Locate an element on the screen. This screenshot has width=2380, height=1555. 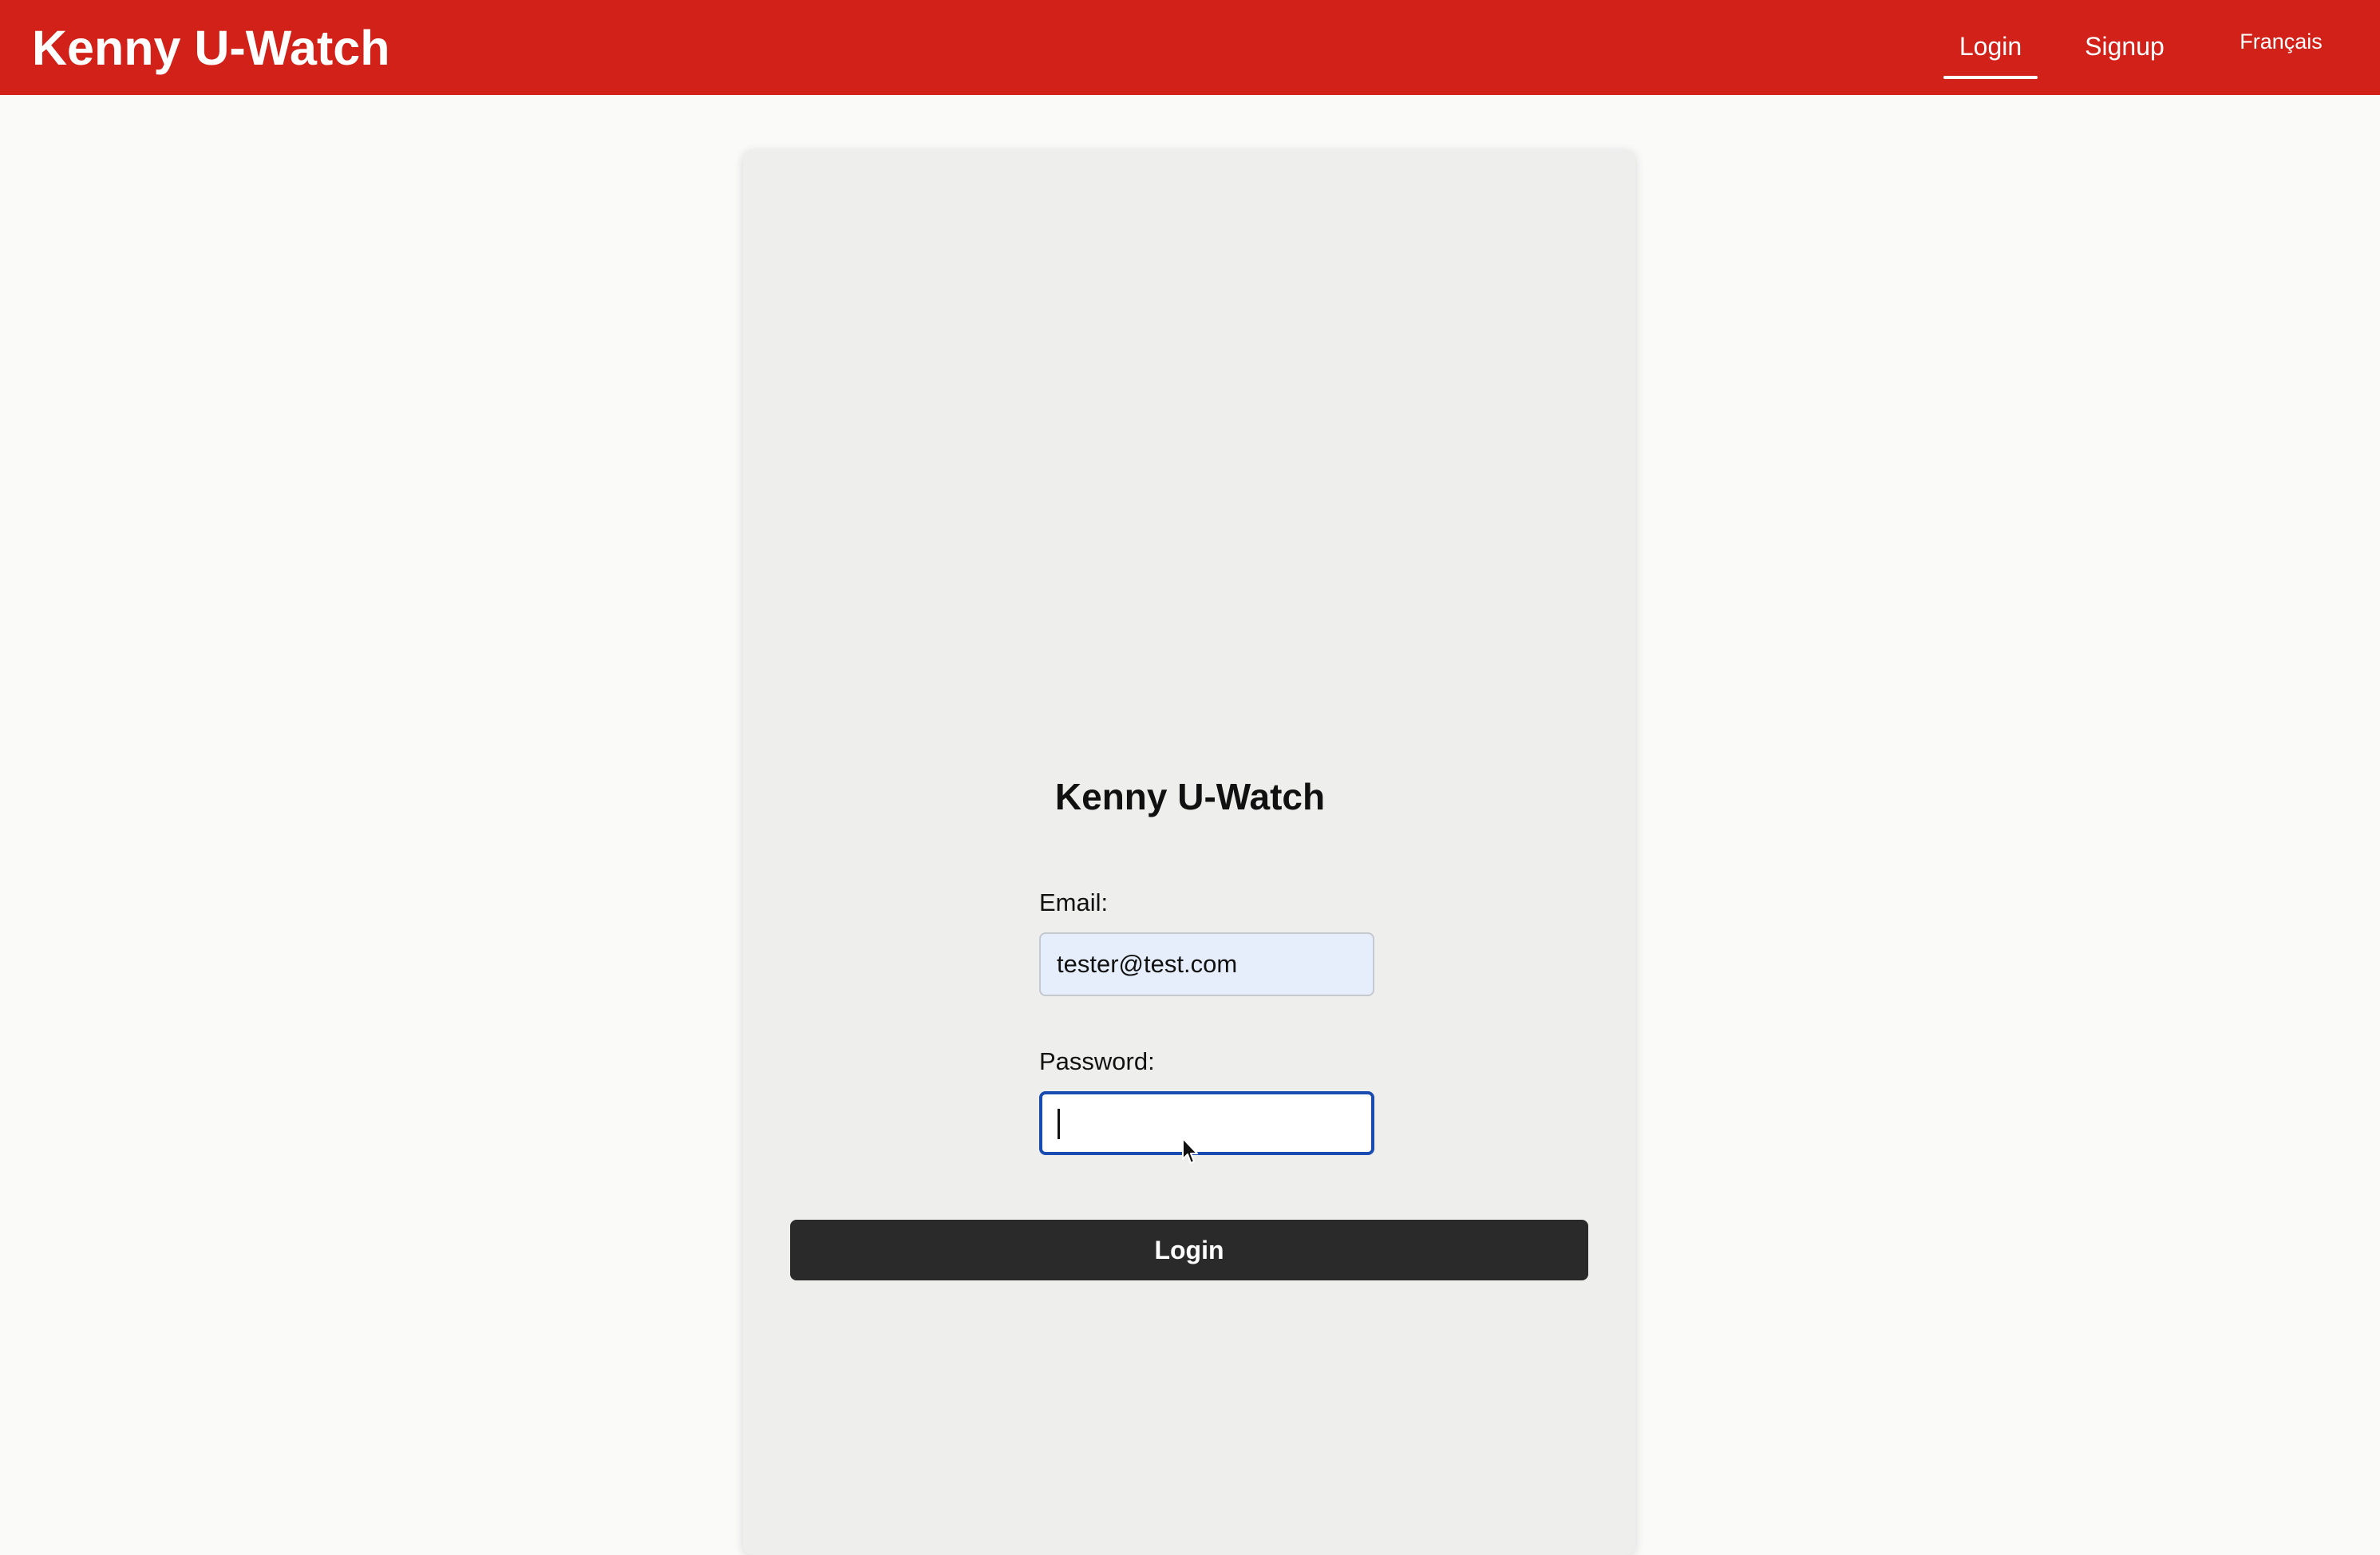
brand-title: Kenny U-Watch is located at coordinates (210, 48).